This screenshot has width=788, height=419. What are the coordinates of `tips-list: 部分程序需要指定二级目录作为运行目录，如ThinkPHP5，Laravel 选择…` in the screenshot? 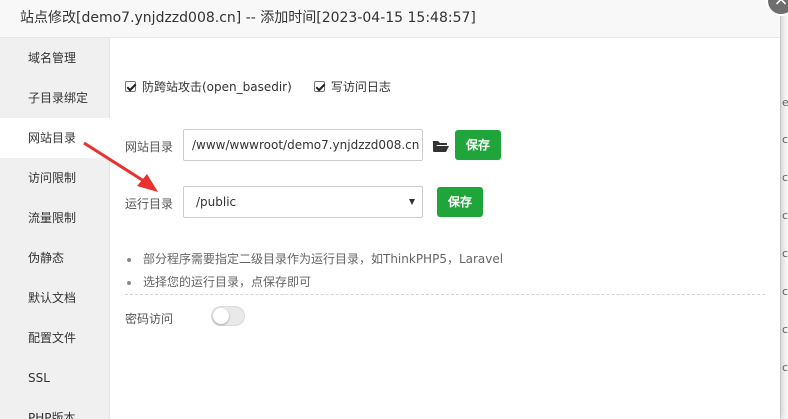 It's located at (445, 271).